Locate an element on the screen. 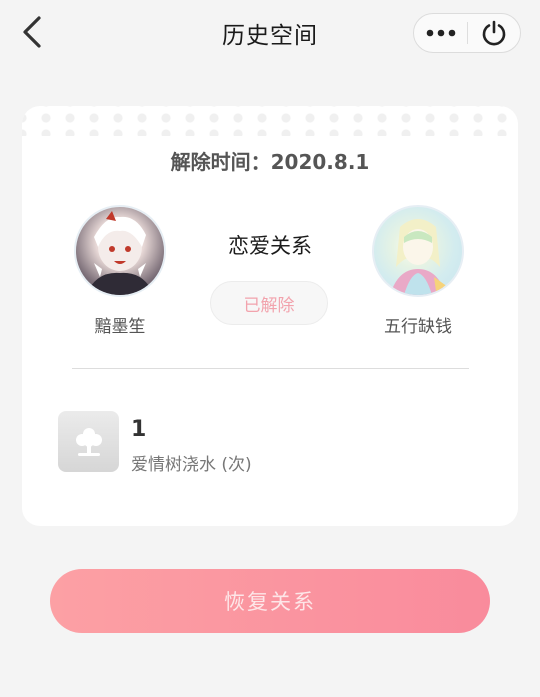 The width and height of the screenshot is (540, 697). watering-label: 爱情树浇水 (次) is located at coordinates (191, 465).